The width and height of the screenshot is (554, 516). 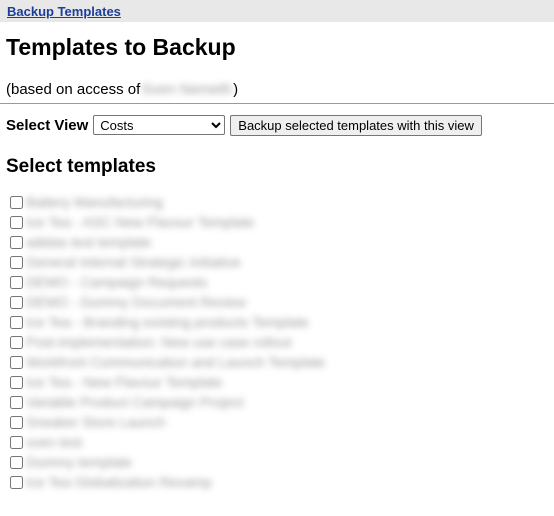 What do you see at coordinates (117, 282) in the screenshot?
I see `template-name: DEMO - Campaign Requests` at bounding box center [117, 282].